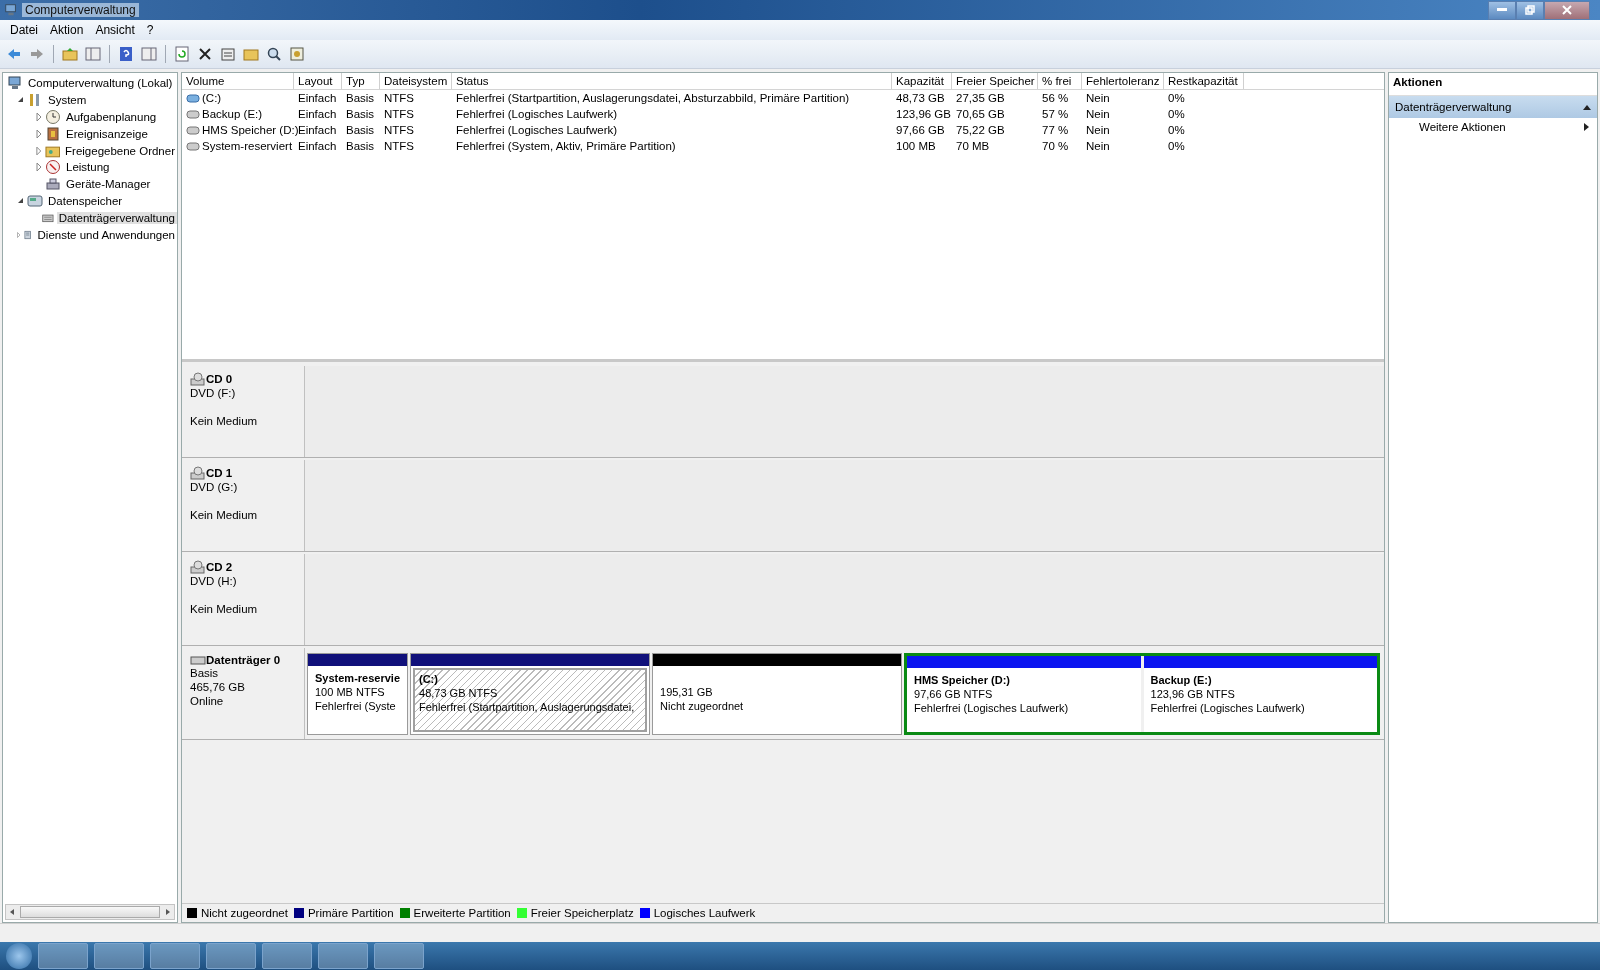 Image resolution: width=1600 pixels, height=970 pixels. Describe the element at coordinates (1055, 130) in the screenshot. I see `table-cell-text: 77 %` at that location.